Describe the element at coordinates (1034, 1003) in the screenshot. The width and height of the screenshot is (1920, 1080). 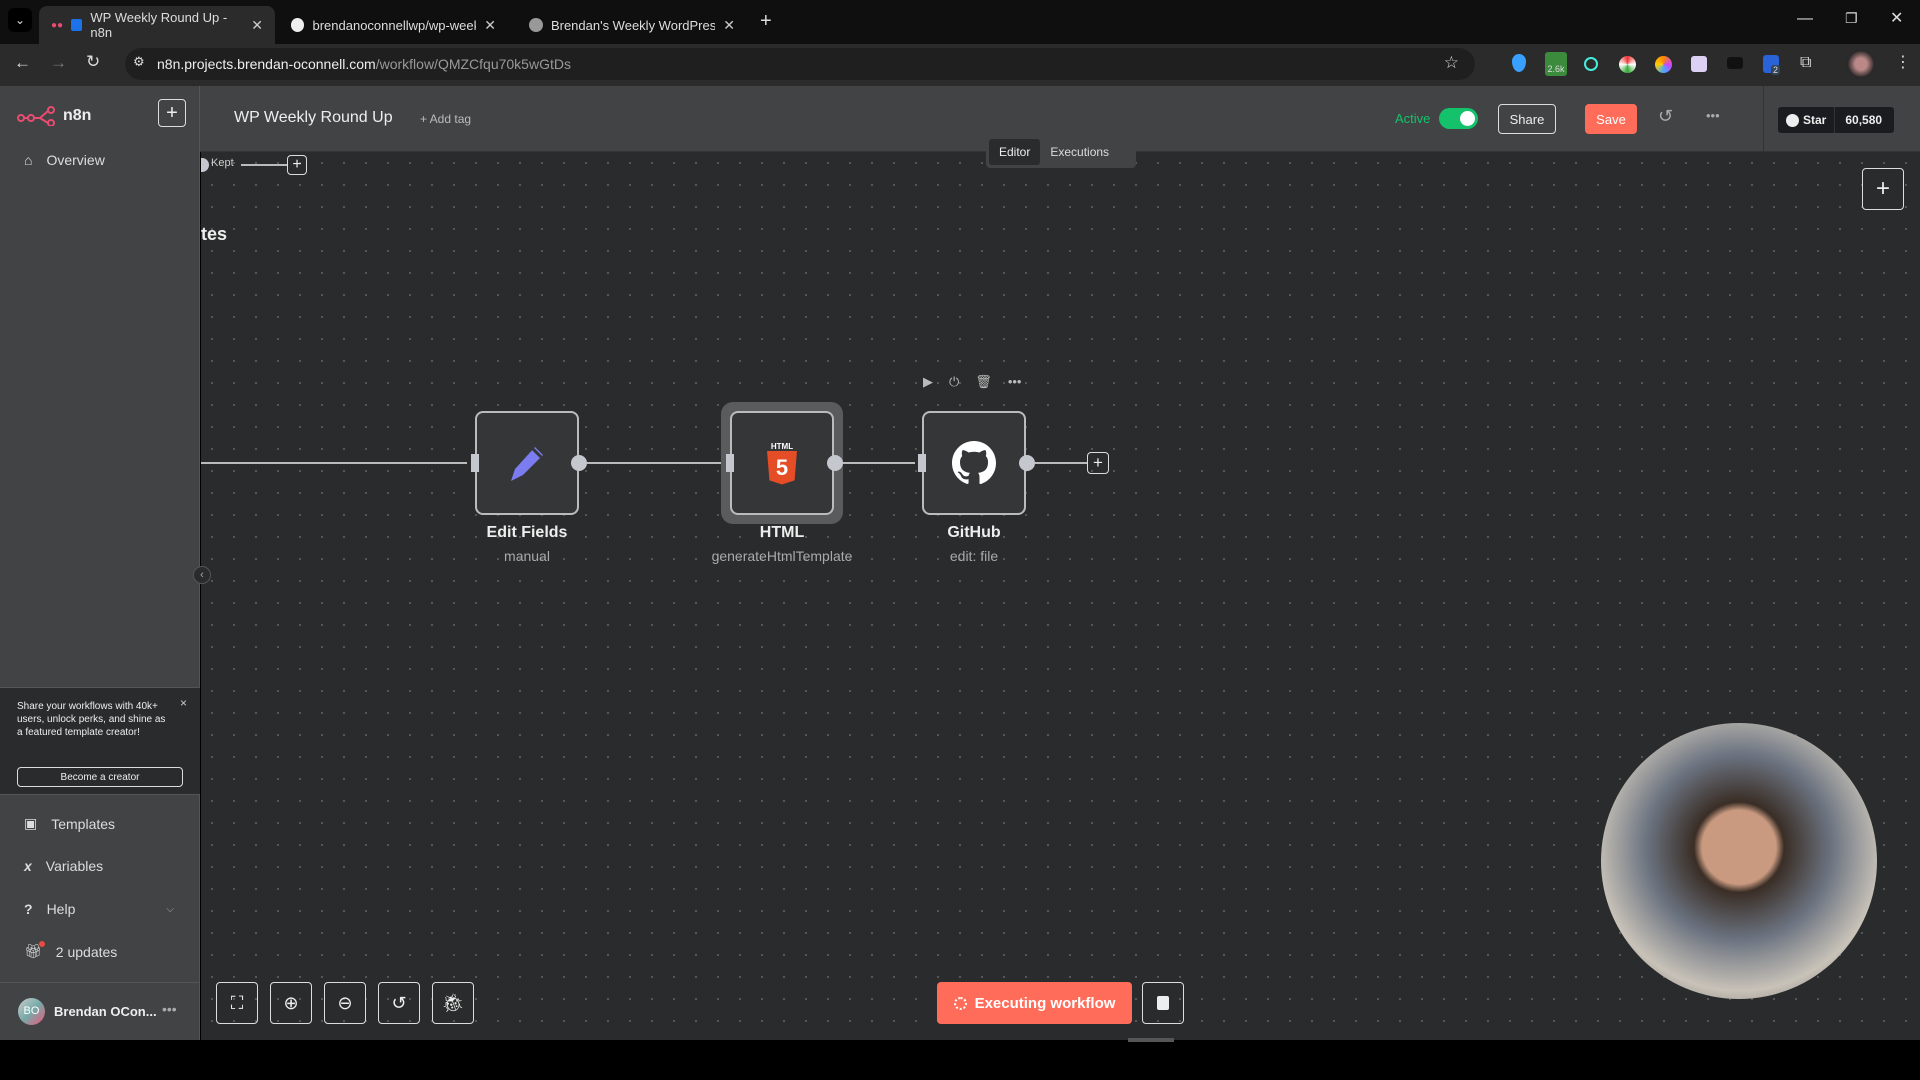
I see `executing-workflow-button: Executing workflow` at that location.